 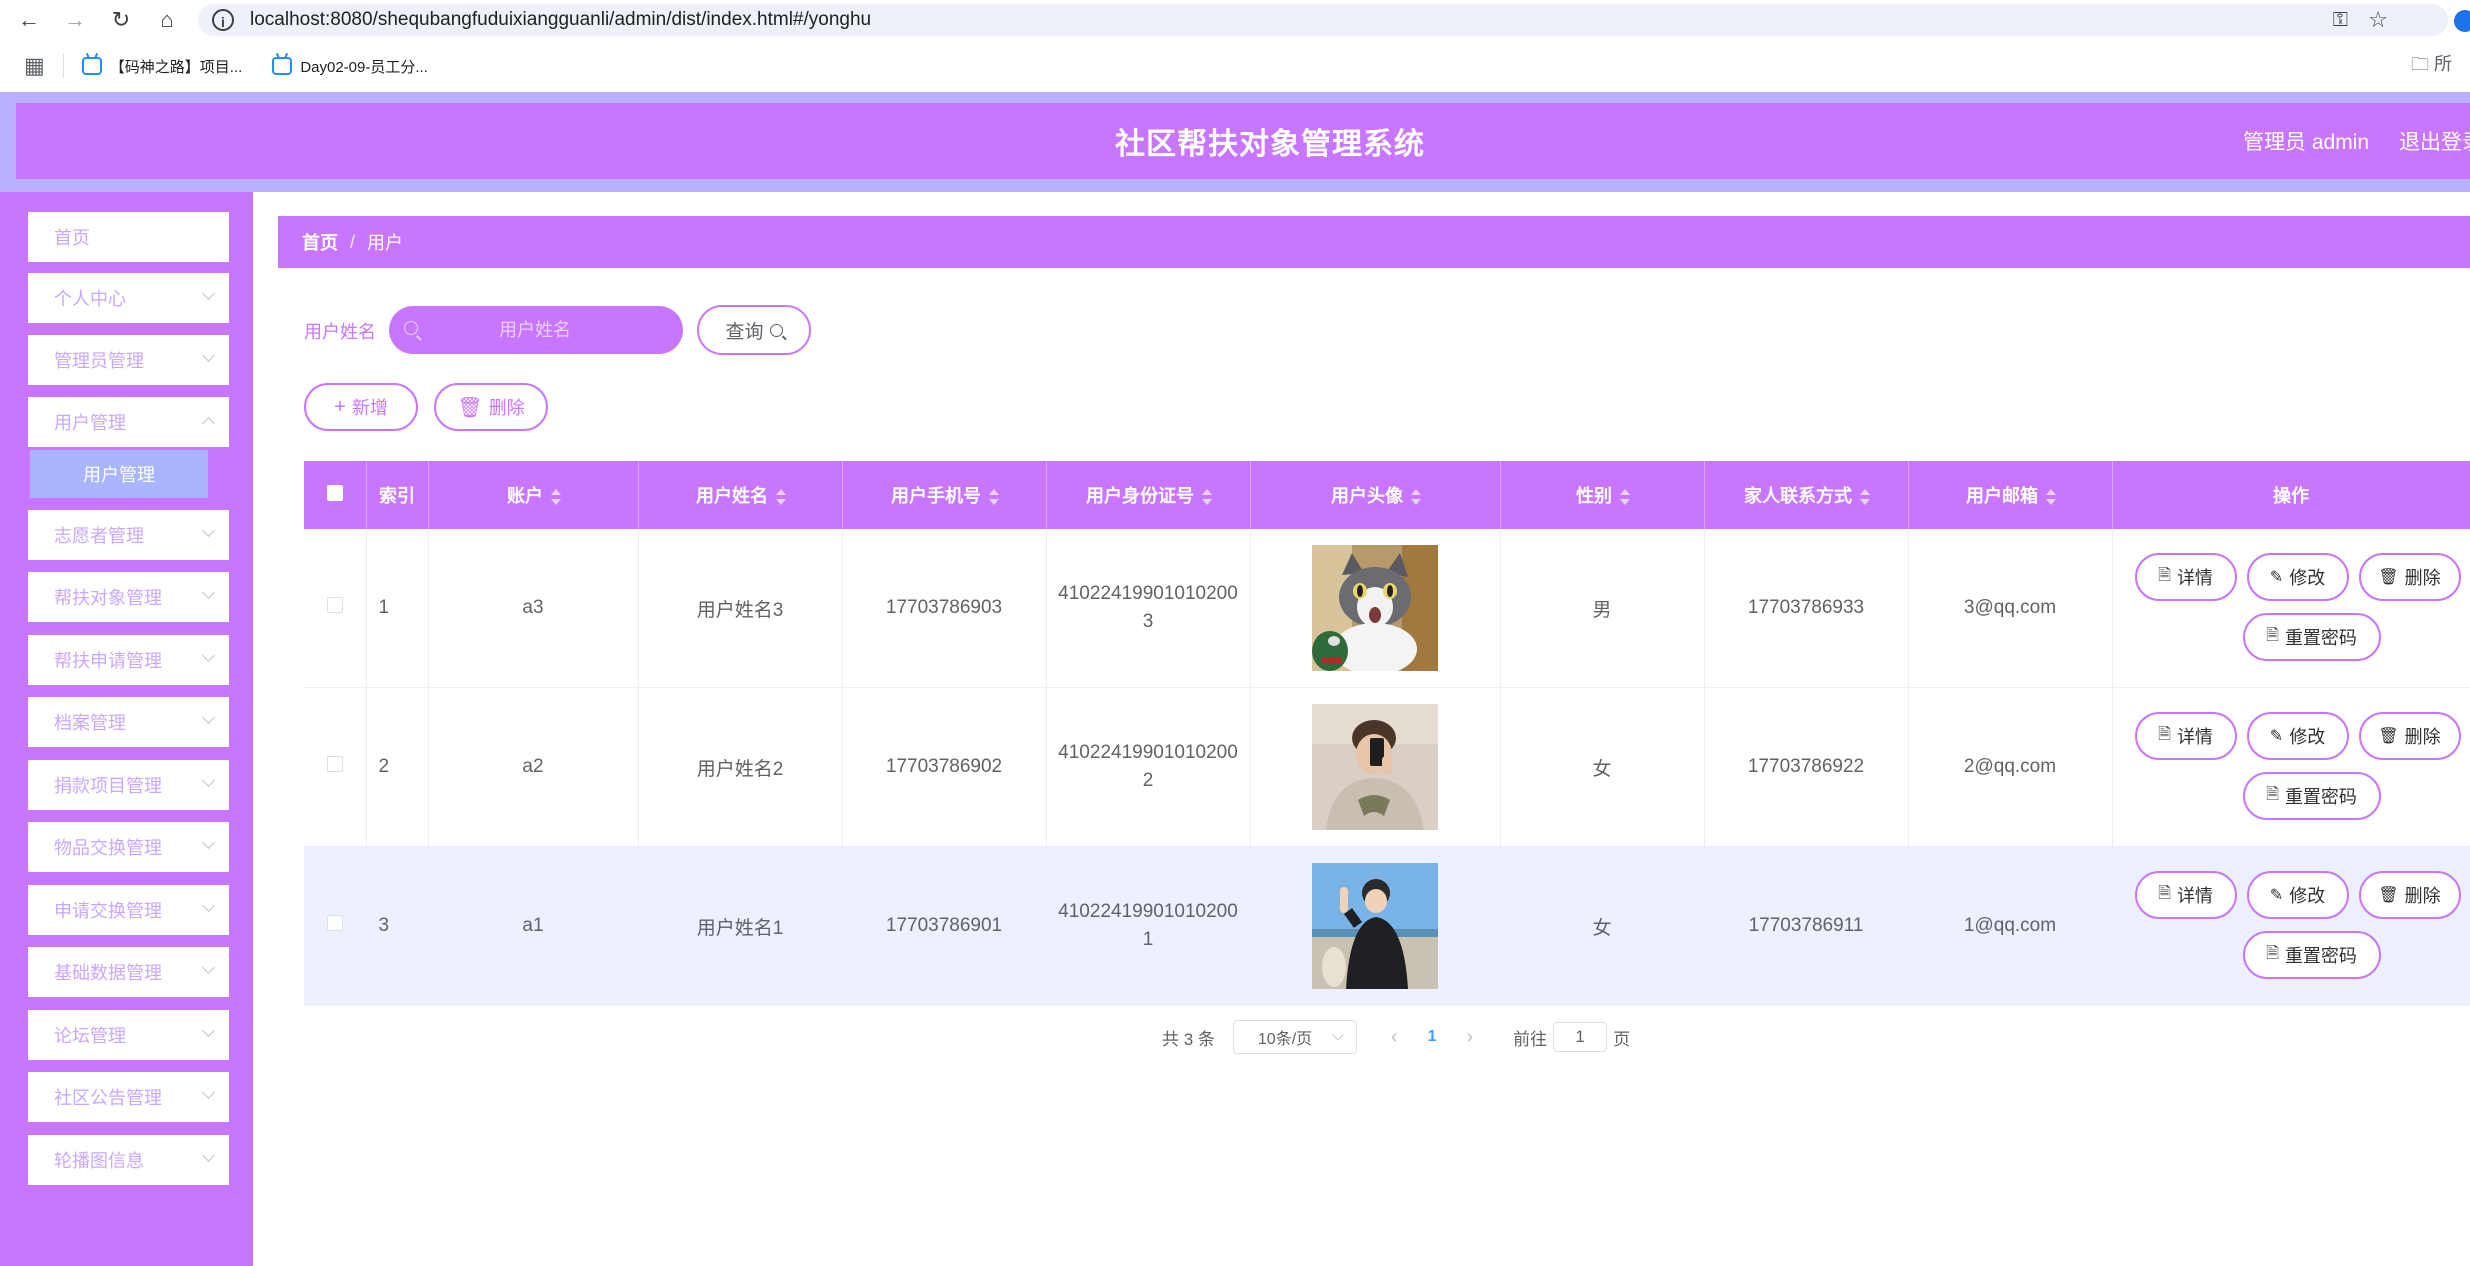 I want to click on document-icon: 🗎, so click(x=2164, y=734).